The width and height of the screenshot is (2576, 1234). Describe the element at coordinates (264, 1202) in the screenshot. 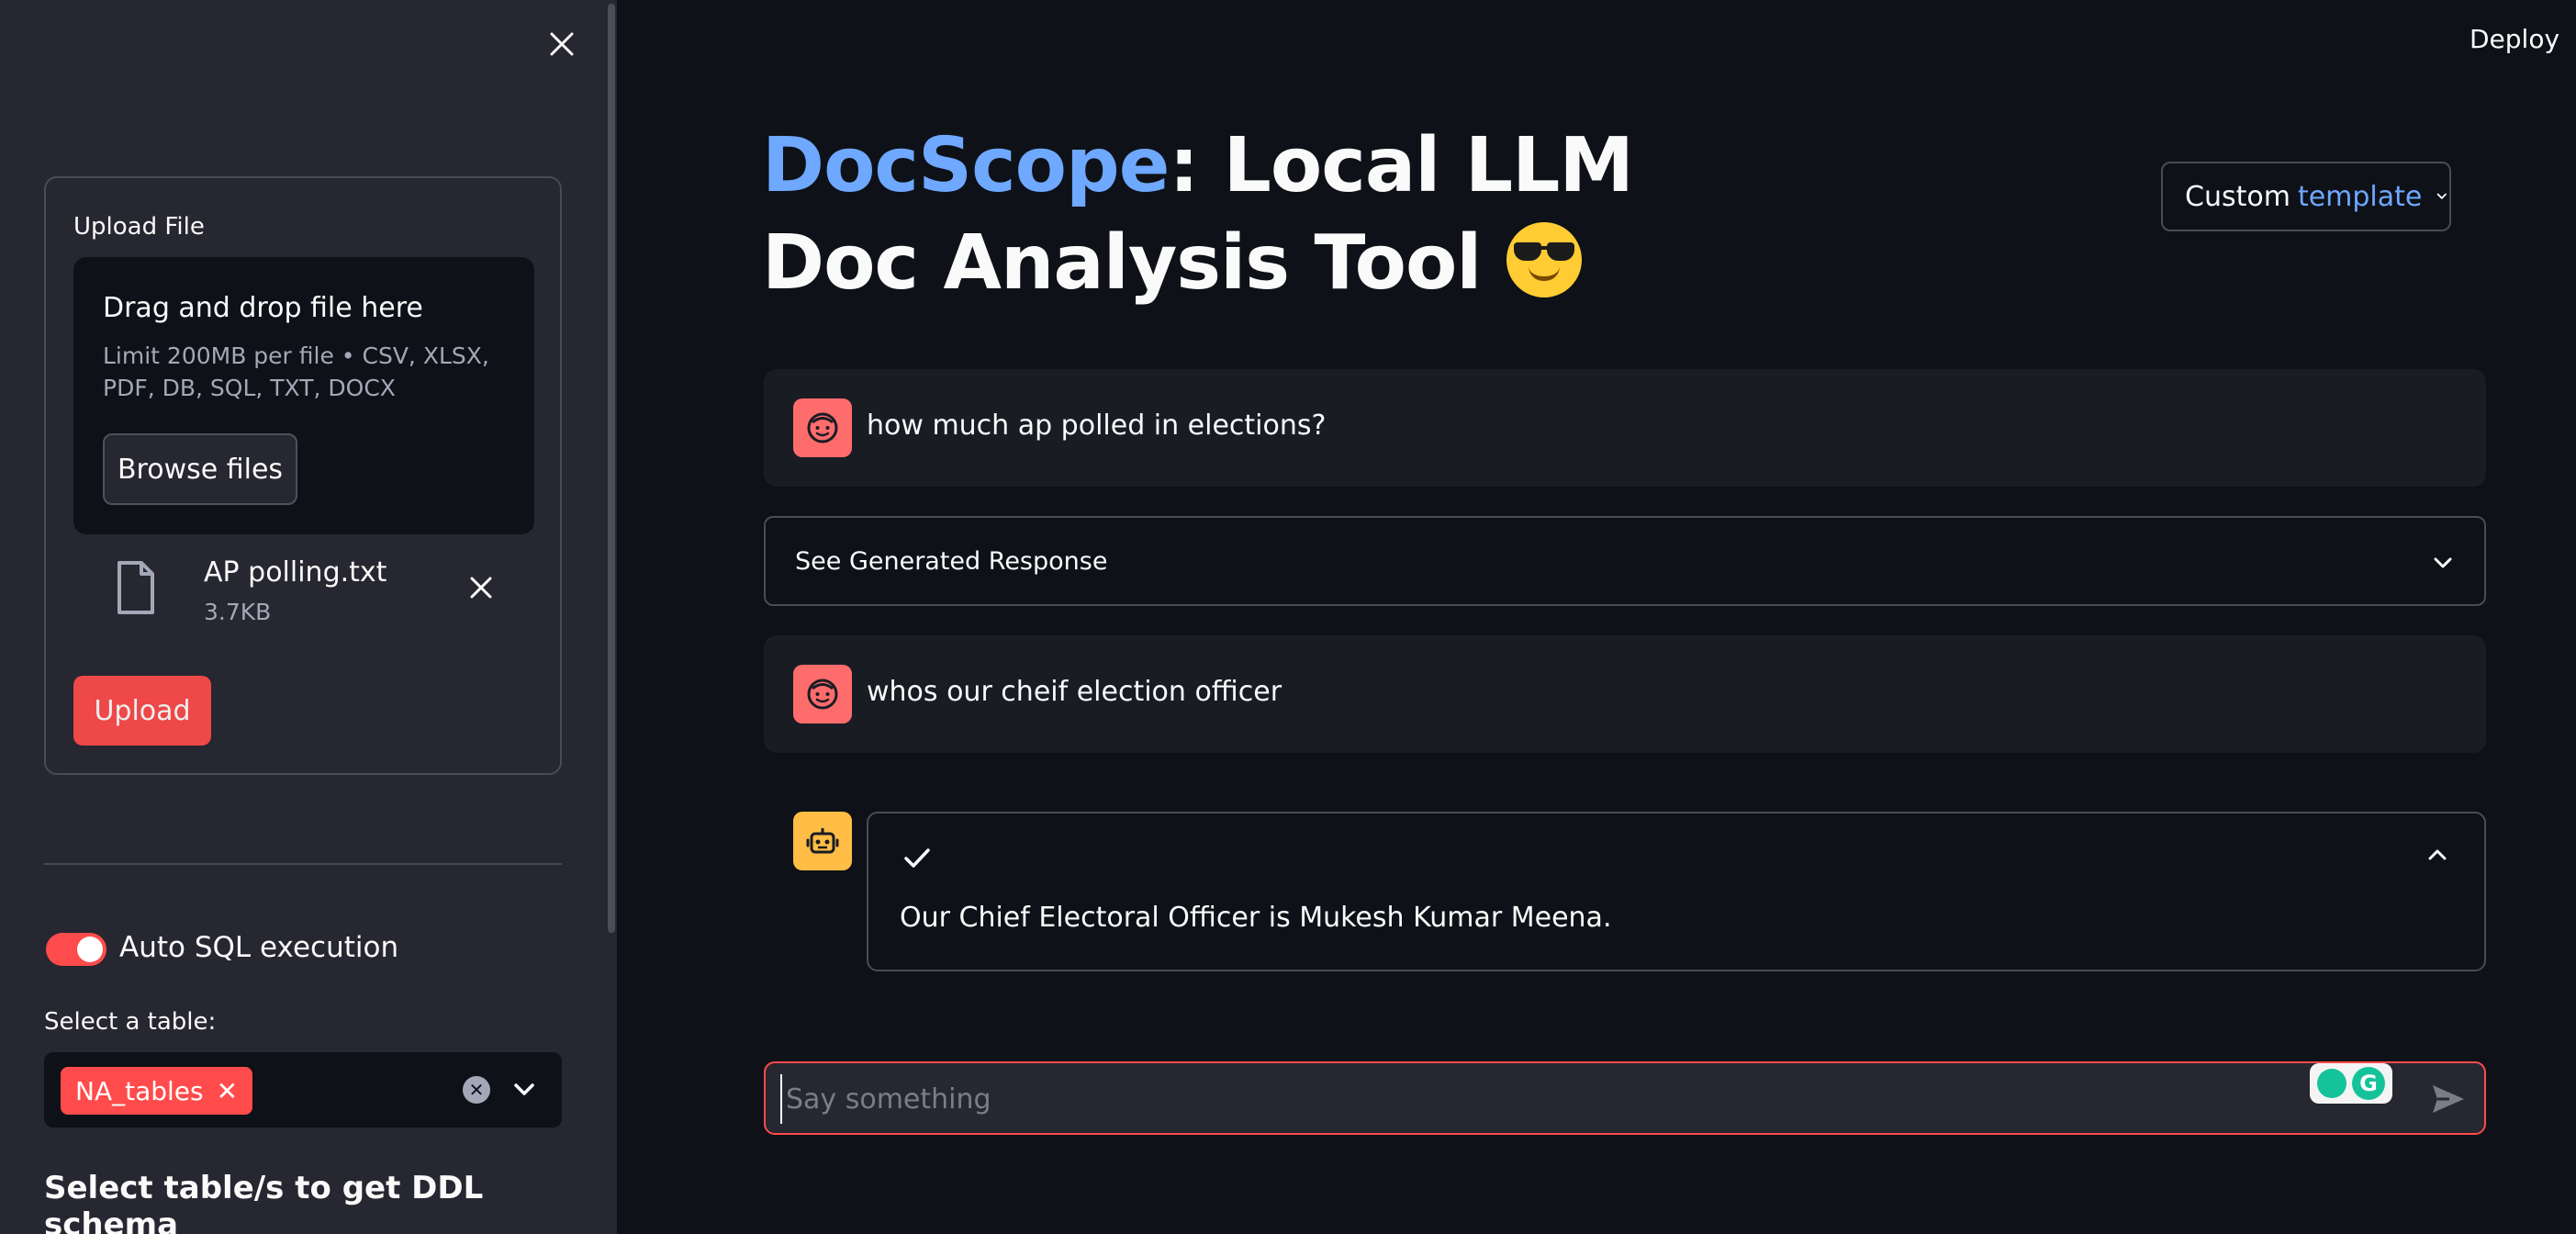

I see `ddl-schema-heading: Select table/s to get DDL schema` at that location.